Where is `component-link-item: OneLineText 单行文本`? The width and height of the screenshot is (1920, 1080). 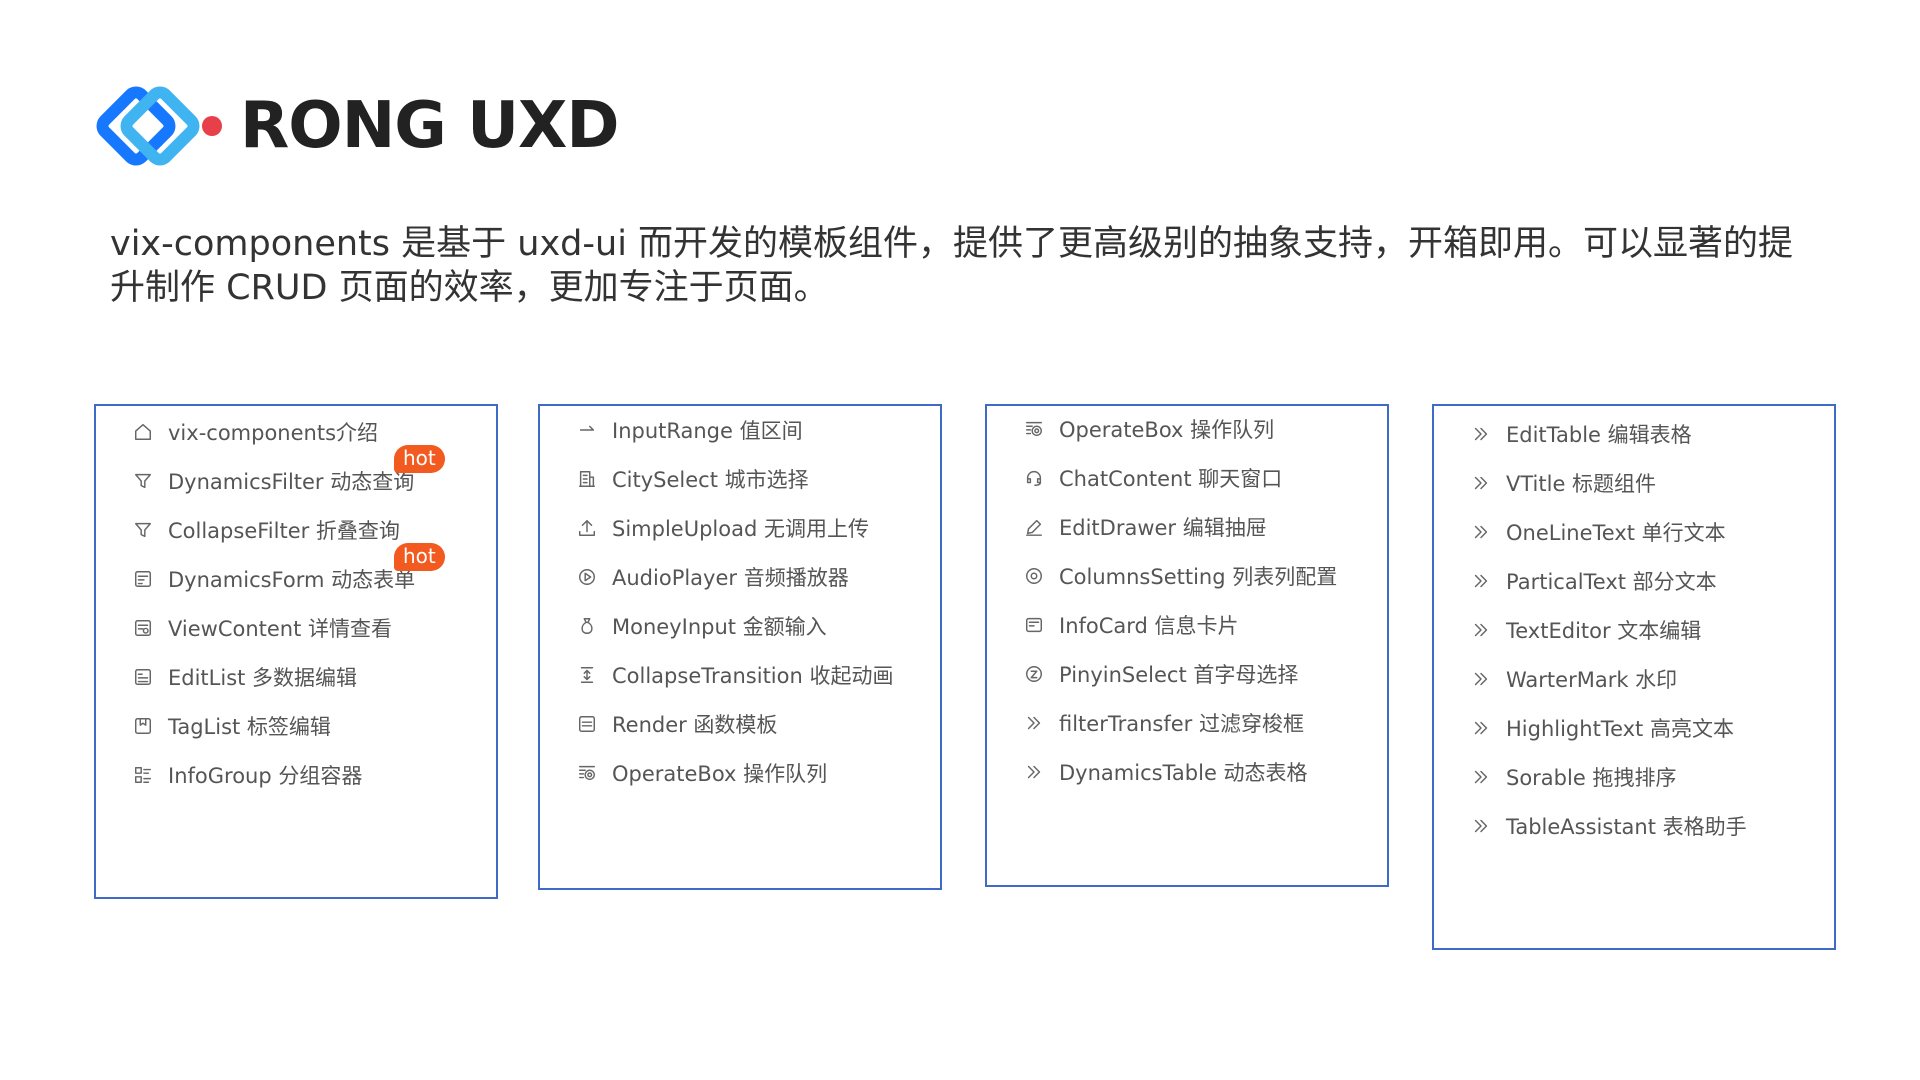
component-link-item: OneLineText 单行文本 is located at coordinates (1634, 532).